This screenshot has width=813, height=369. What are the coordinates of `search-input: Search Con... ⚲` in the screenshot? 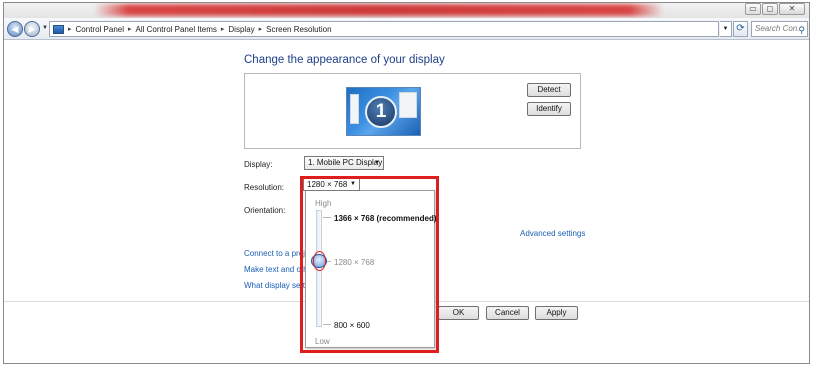 It's located at (779, 29).